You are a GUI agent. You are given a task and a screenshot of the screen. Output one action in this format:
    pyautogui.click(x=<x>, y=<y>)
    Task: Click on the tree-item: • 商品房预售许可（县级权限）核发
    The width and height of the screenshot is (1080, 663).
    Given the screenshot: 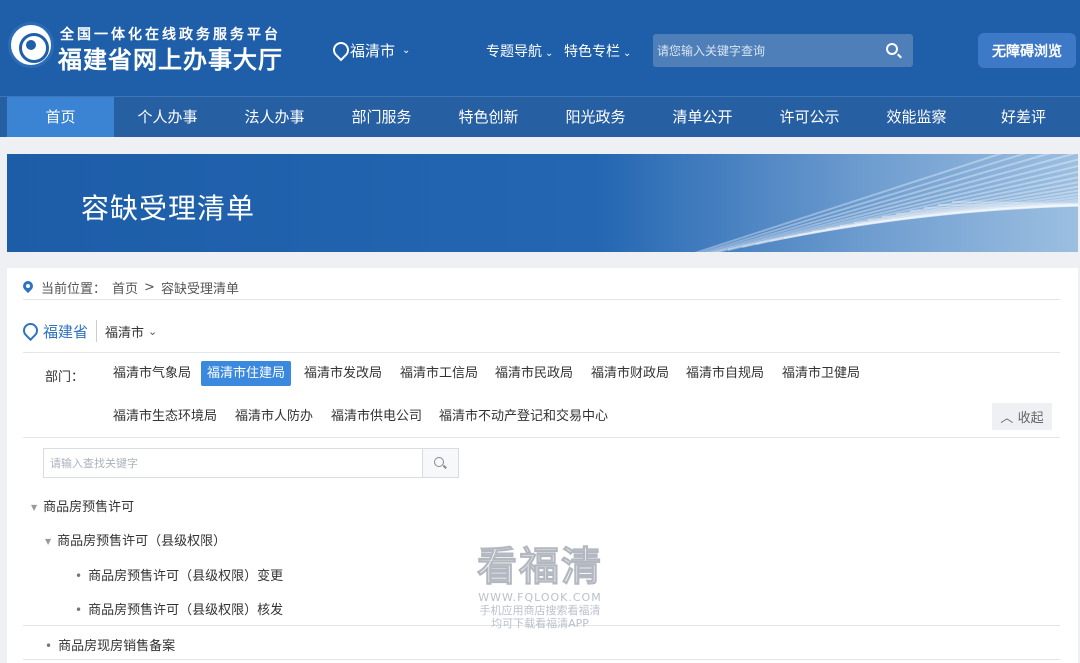 What is the action you would take?
    pyautogui.click(x=179, y=608)
    